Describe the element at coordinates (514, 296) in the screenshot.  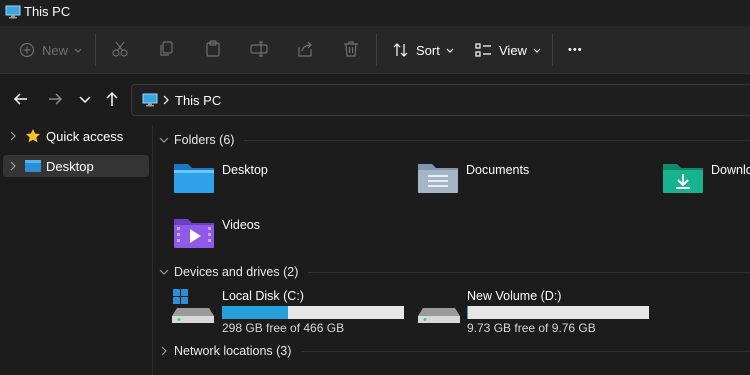
I see `drive-name: New Volume (D:)` at that location.